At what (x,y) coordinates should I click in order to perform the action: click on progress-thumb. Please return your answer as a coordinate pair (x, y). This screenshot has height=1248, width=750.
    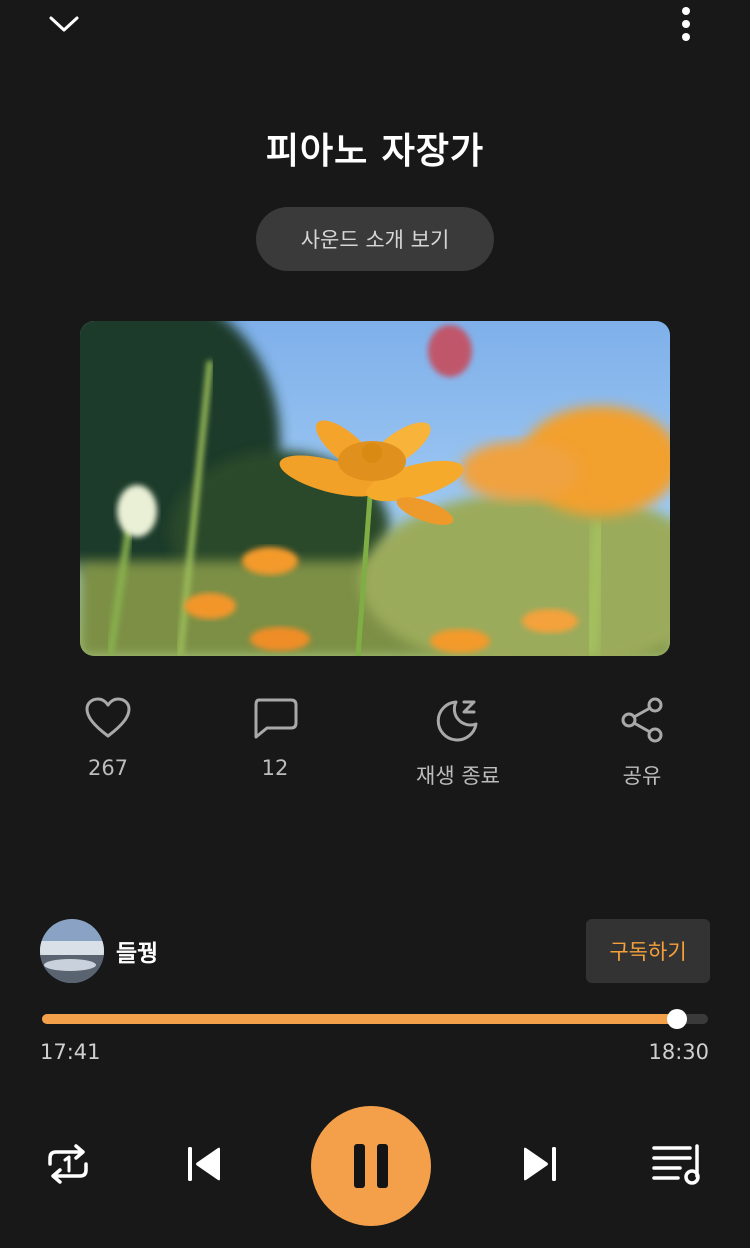
    Looking at the image, I should click on (676, 1019).